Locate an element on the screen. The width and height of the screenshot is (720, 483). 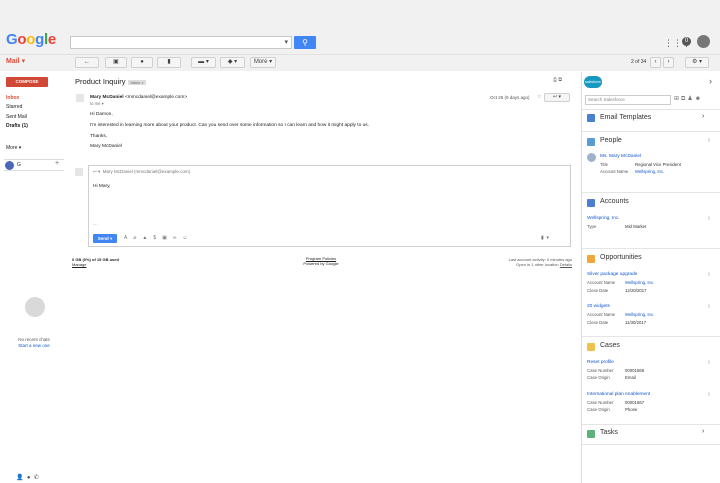
start-chat-link: Start a new one is located at coordinates (34, 345).